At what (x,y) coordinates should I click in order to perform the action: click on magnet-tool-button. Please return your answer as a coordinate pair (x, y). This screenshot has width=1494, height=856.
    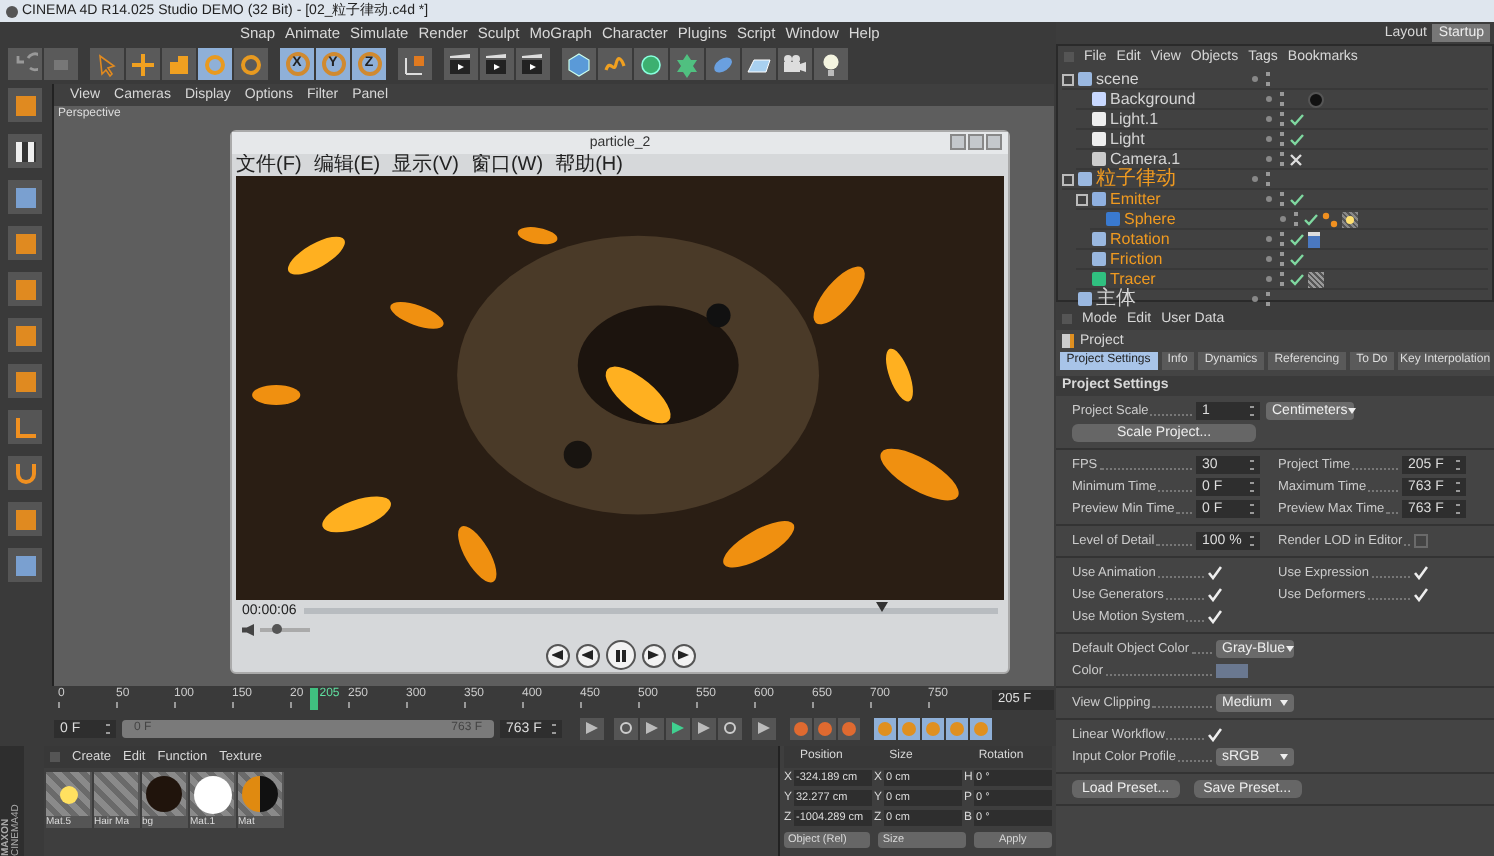
    Looking at the image, I should click on (25, 473).